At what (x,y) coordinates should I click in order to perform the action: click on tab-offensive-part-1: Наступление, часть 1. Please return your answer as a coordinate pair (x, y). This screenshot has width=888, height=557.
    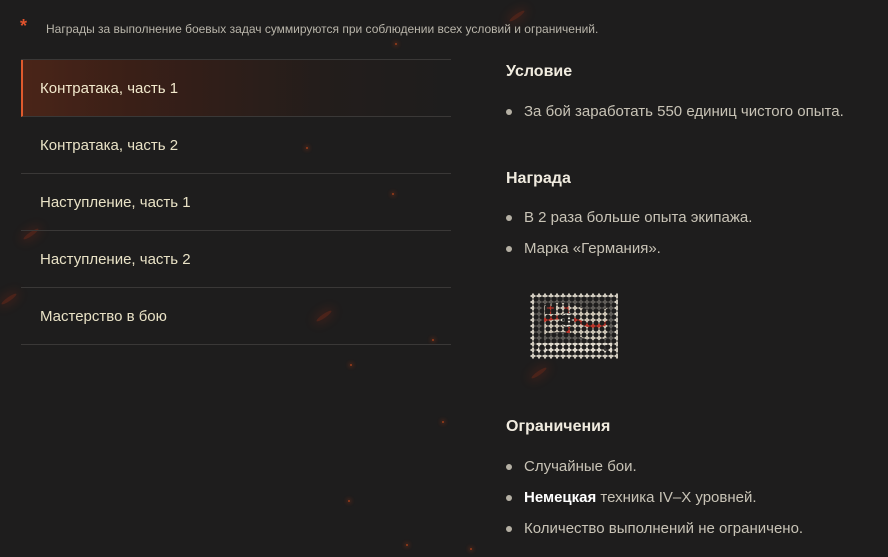
    Looking at the image, I should click on (236, 202).